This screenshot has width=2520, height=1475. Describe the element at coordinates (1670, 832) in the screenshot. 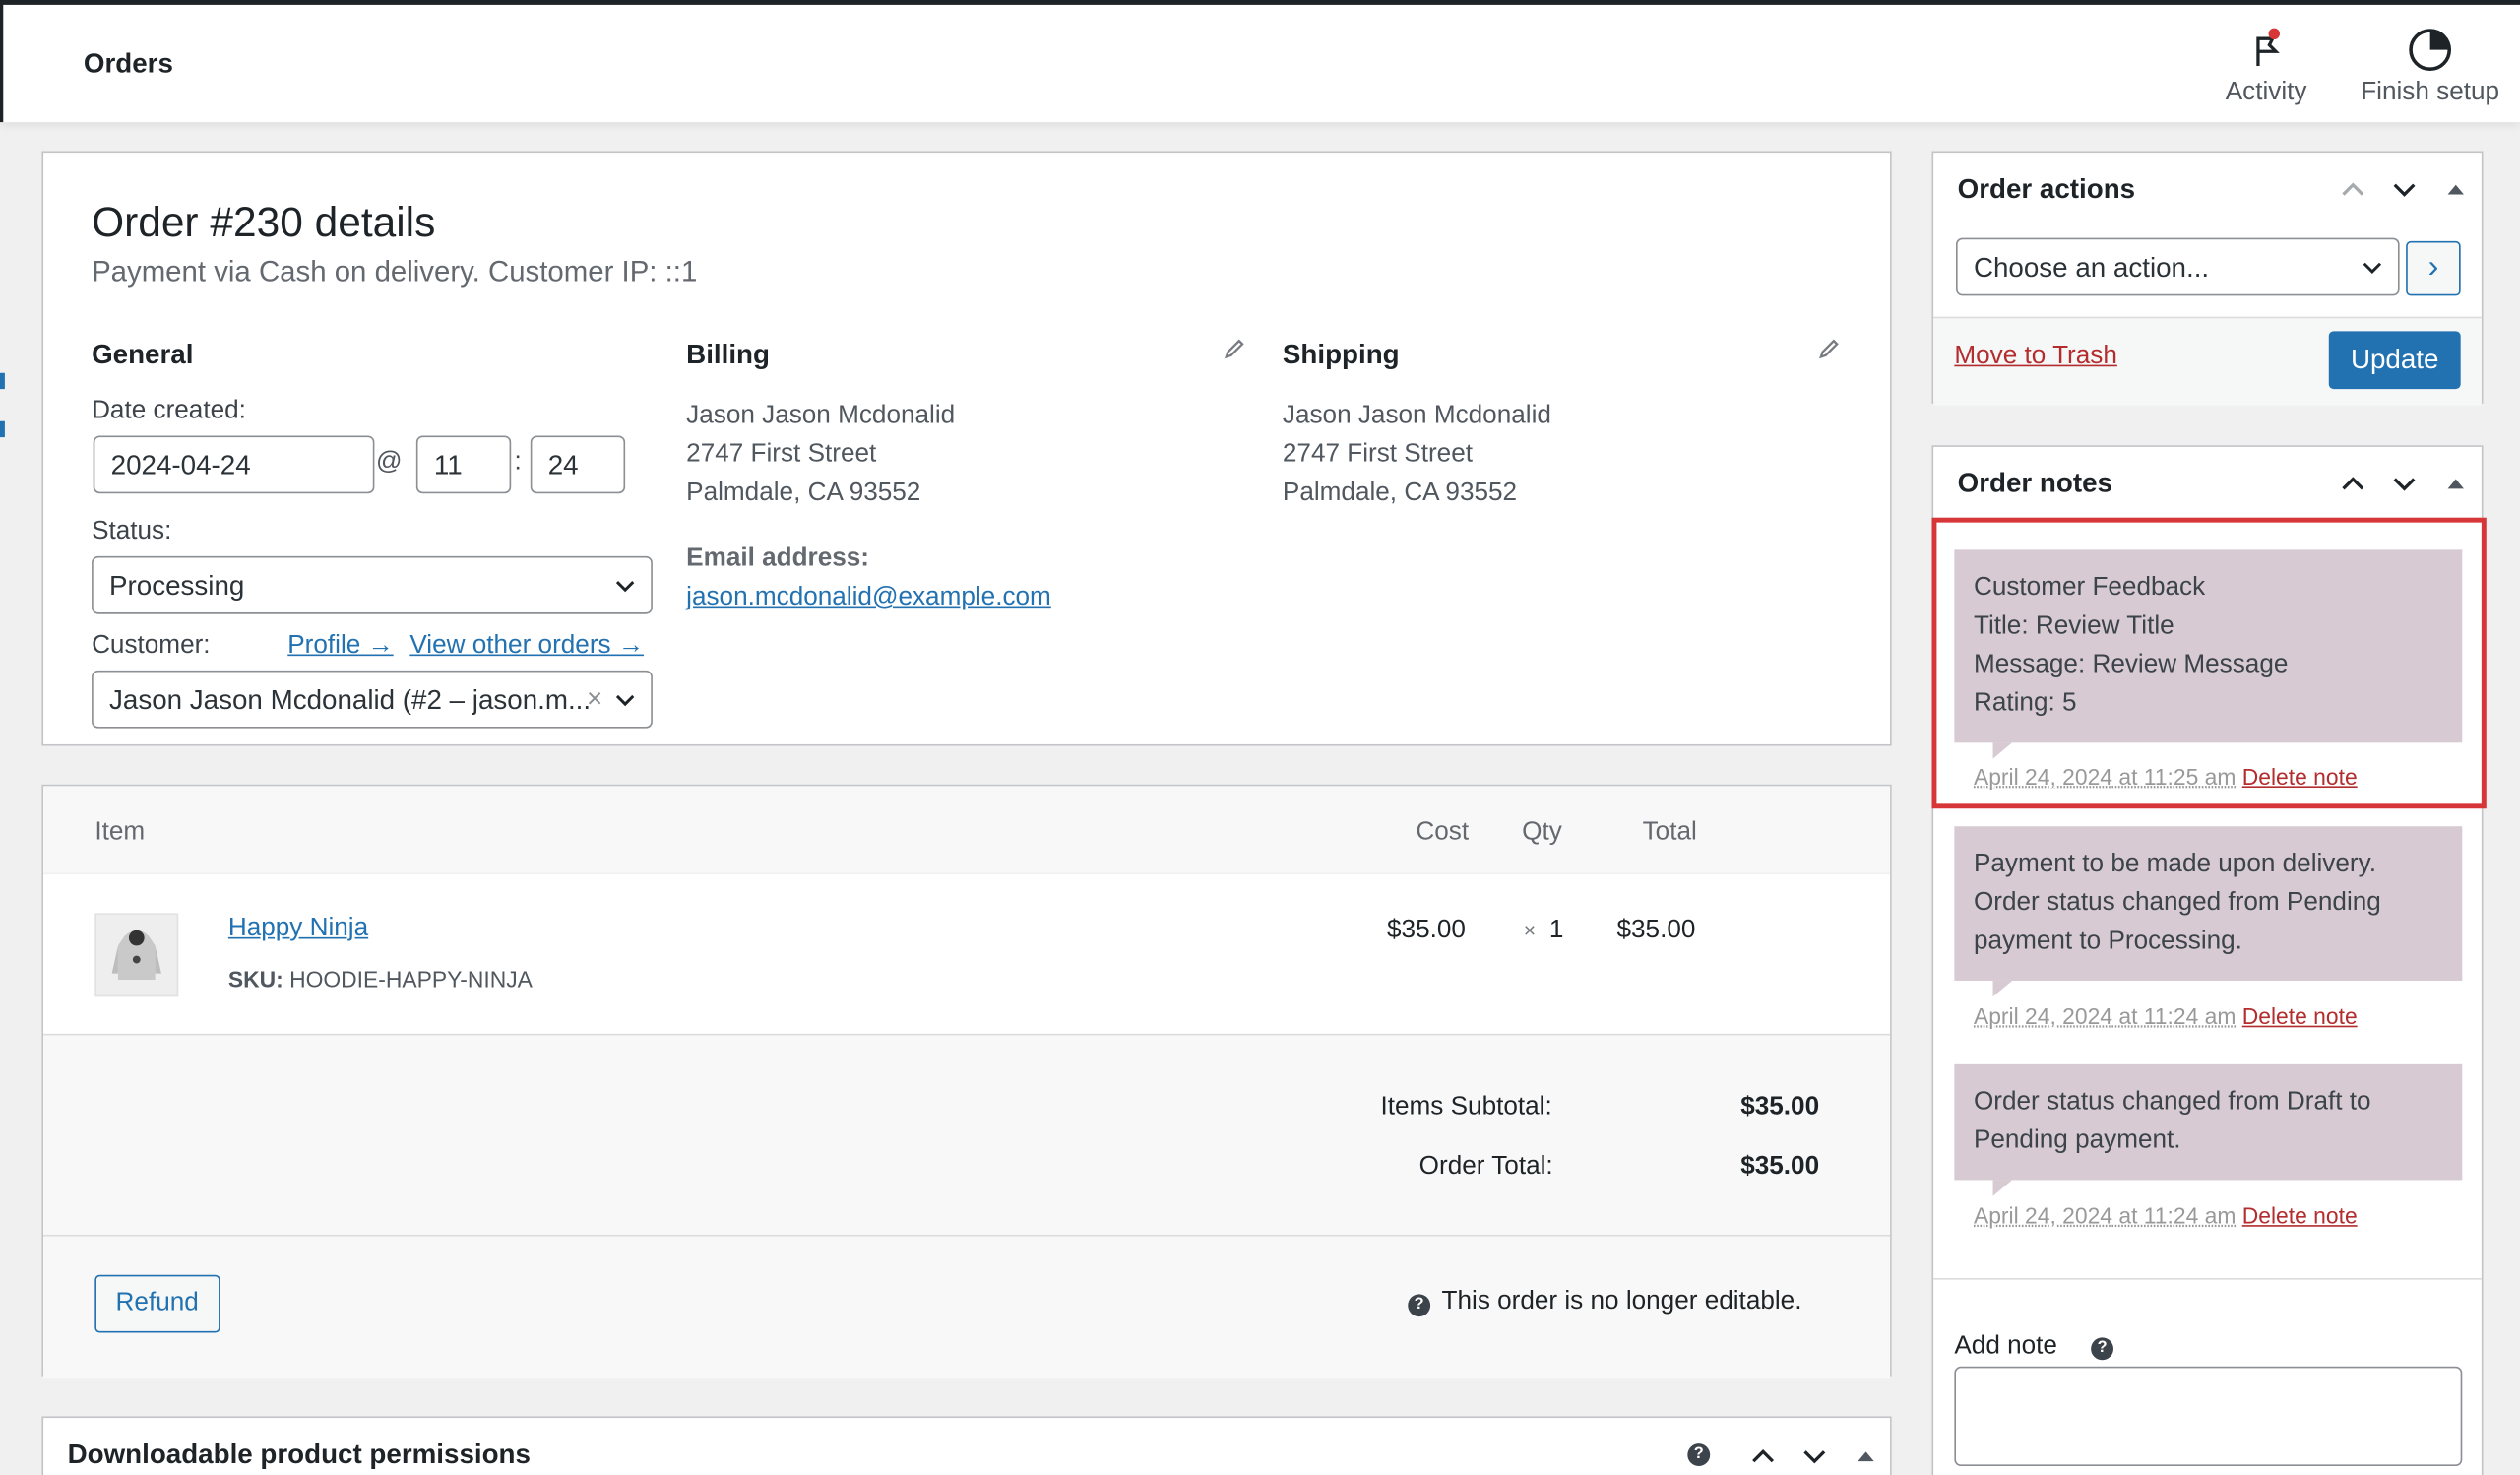

I see `col-total: Total` at that location.